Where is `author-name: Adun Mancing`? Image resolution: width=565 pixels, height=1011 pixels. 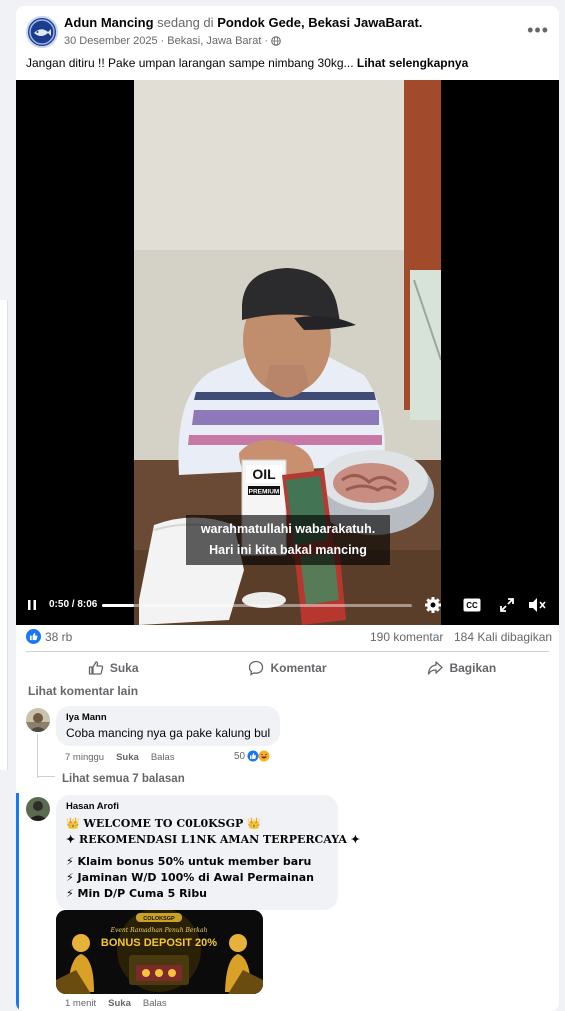 author-name: Adun Mancing is located at coordinates (109, 22).